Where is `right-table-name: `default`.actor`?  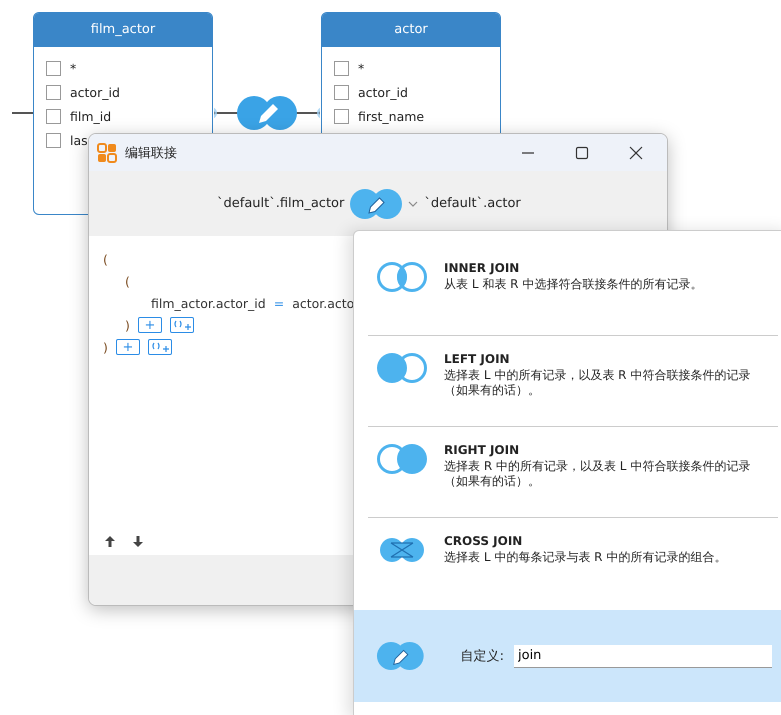 right-table-name: `default`.actor is located at coordinates (472, 203).